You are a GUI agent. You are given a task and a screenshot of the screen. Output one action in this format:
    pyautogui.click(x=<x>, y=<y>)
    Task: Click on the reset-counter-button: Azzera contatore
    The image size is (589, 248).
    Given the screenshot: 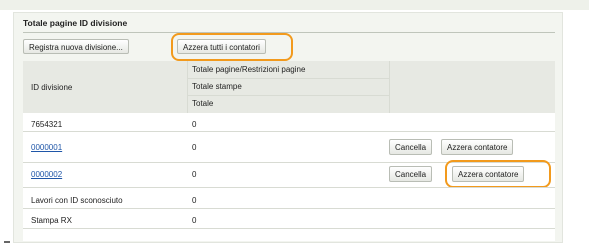 What is the action you would take?
    pyautogui.click(x=477, y=147)
    